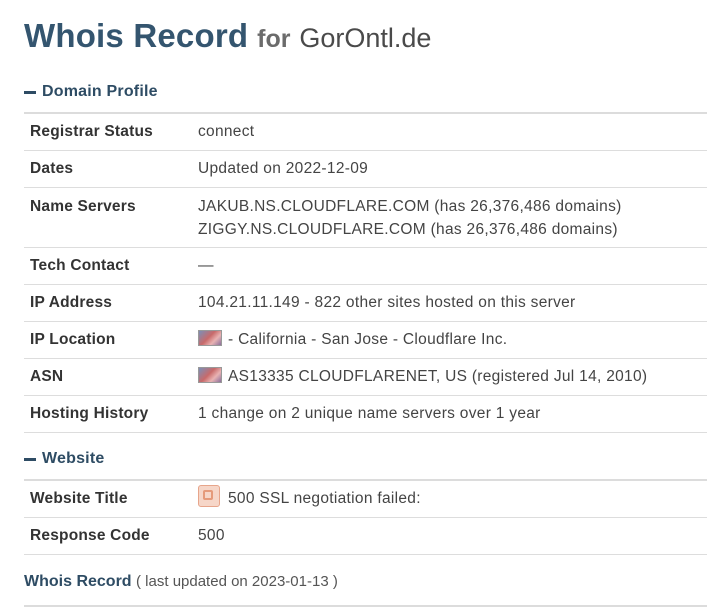  What do you see at coordinates (111, 499) in the screenshot?
I see `website-title-label: Website Title` at bounding box center [111, 499].